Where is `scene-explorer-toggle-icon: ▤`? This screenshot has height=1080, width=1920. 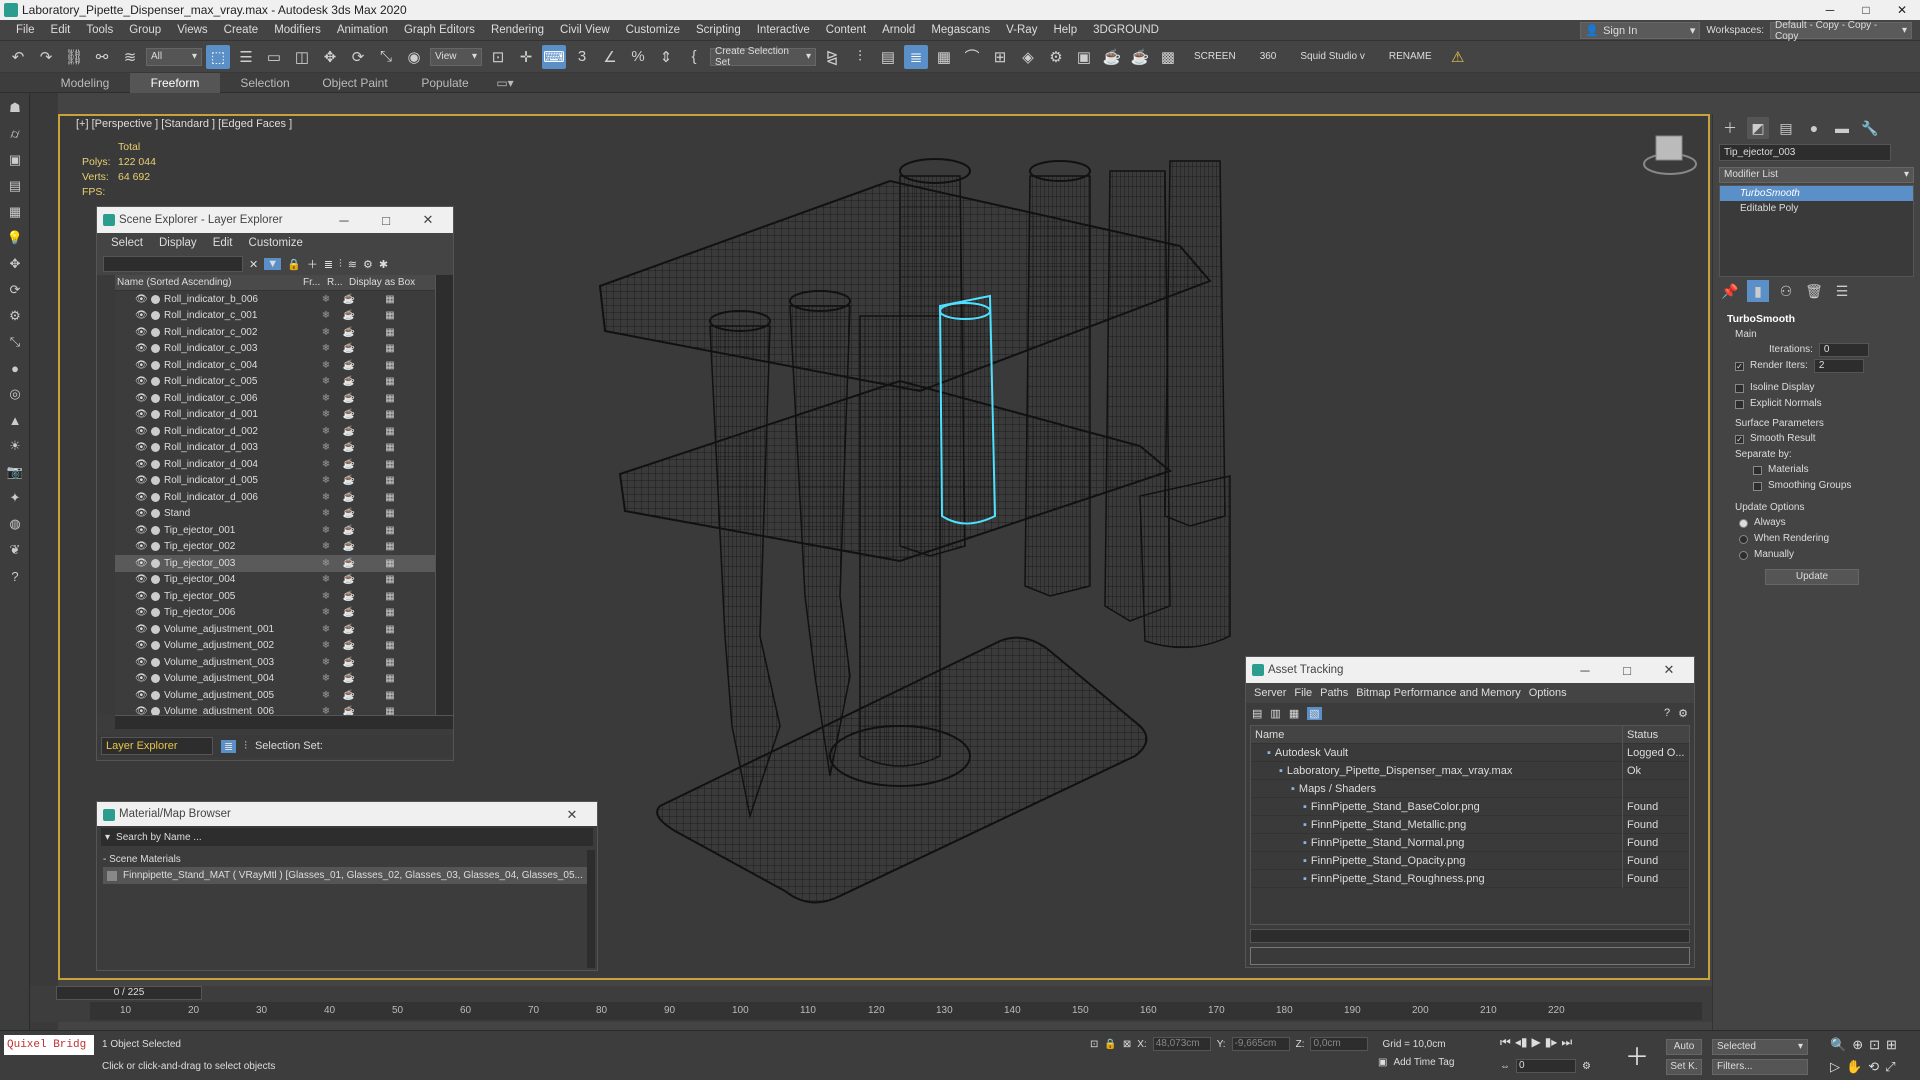
scene-explorer-toggle-icon: ▤ is located at coordinates (888, 57).